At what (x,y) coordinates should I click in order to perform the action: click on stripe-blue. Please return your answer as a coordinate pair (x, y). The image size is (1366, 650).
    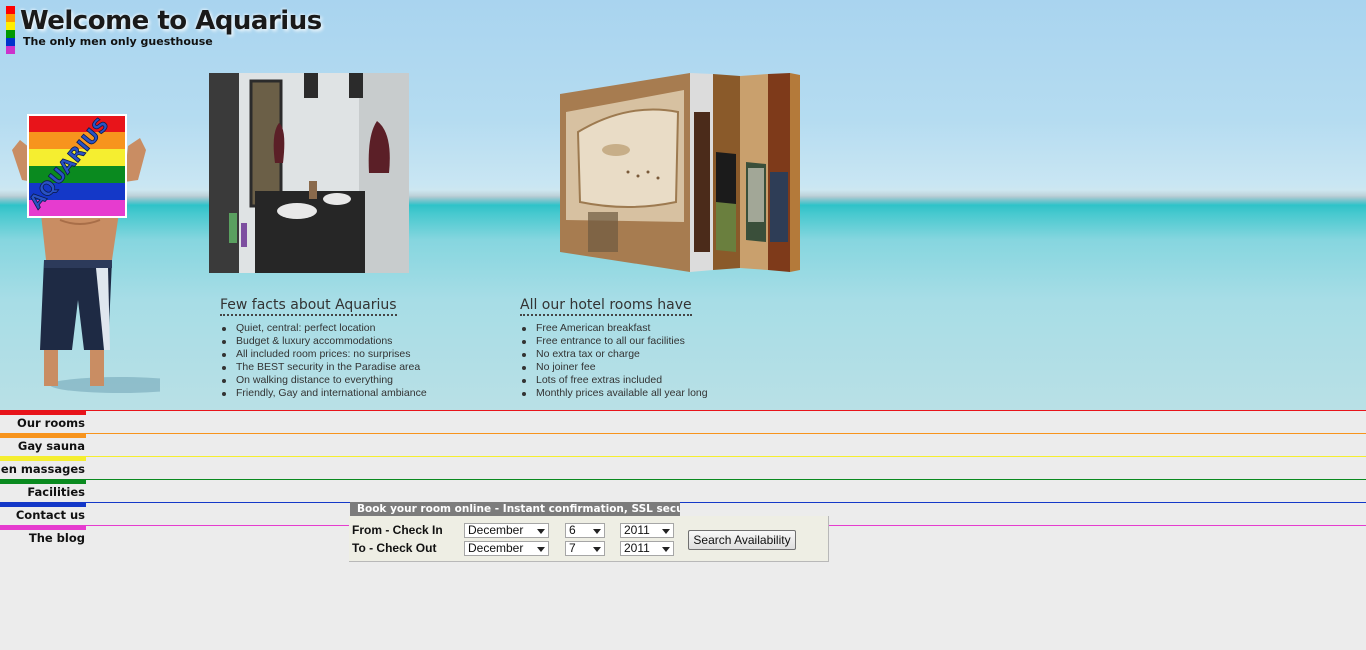
    Looking at the image, I should click on (10, 42).